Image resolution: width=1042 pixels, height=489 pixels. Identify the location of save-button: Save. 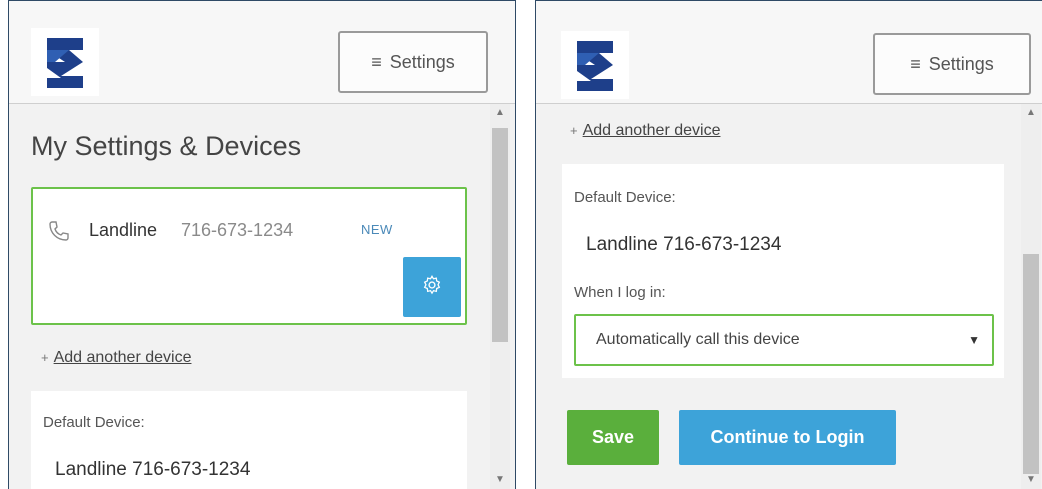
(613, 437).